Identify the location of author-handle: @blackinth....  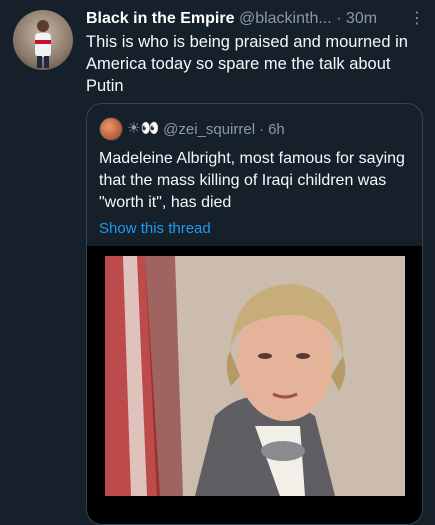
(285, 18).